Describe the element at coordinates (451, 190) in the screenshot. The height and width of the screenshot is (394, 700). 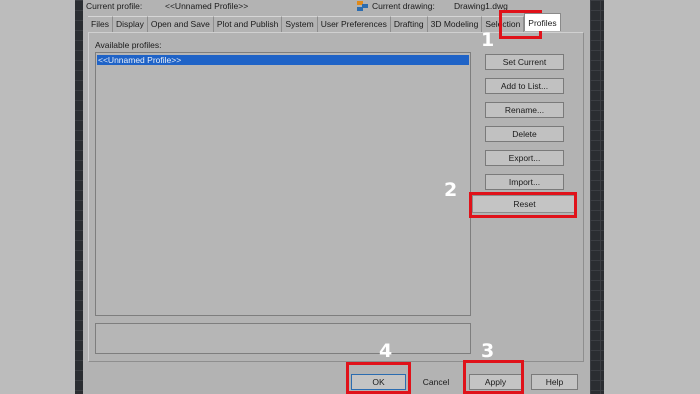
I see `callout-number-2: 2` at that location.